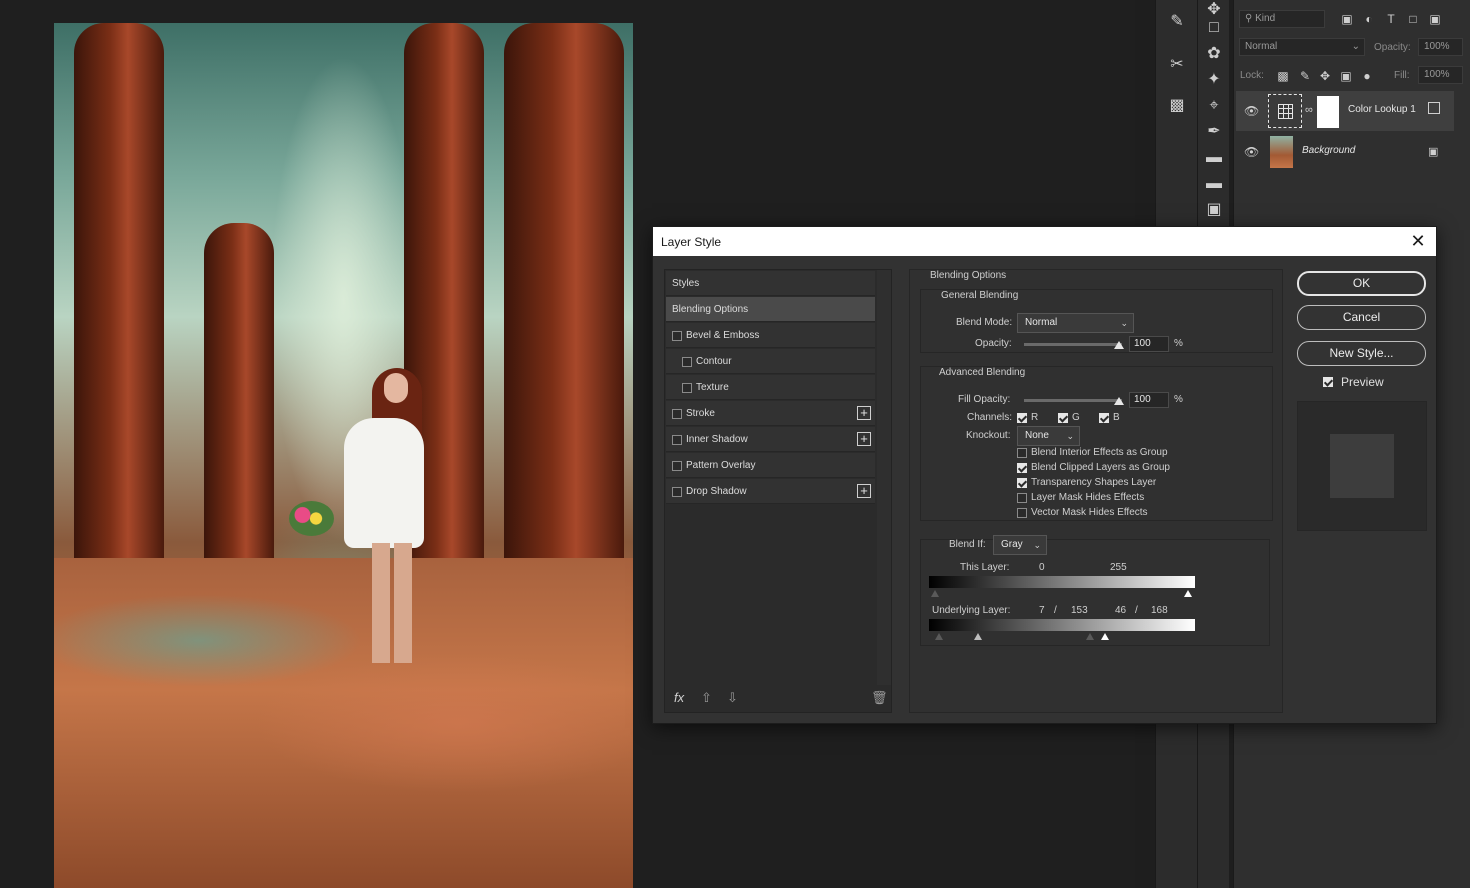  Describe the element at coordinates (1362, 382) in the screenshot. I see `preview-label: Preview` at that location.